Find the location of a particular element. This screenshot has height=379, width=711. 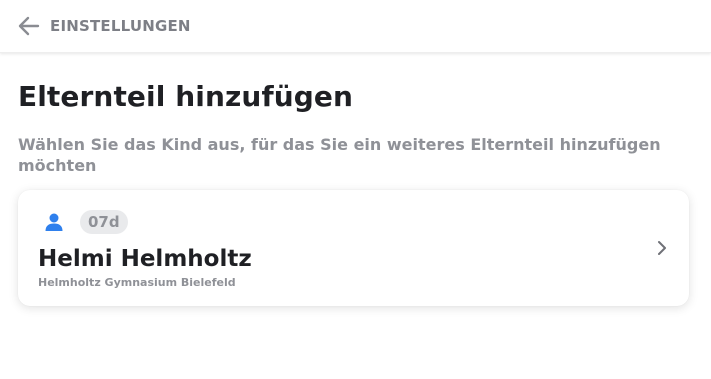

back-button-label: EINSTELLUNGEN is located at coordinates (120, 26).